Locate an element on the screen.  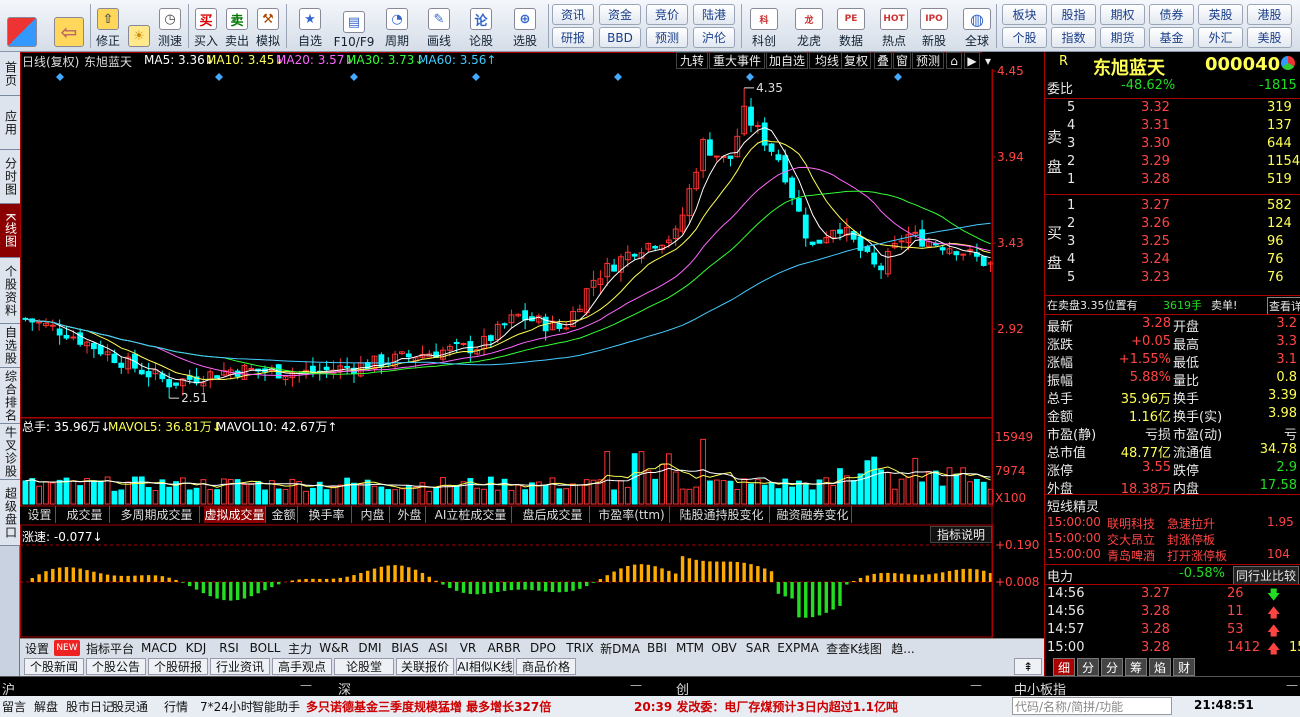
indicator-tab-3: MACD is located at coordinates (159, 648).